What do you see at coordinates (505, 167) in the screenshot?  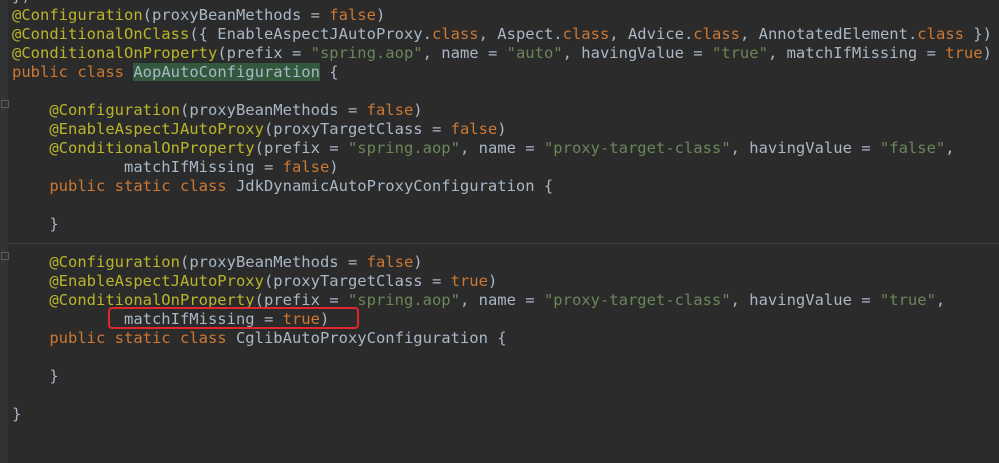 I see `code-line: matchIfMissing = false)` at bounding box center [505, 167].